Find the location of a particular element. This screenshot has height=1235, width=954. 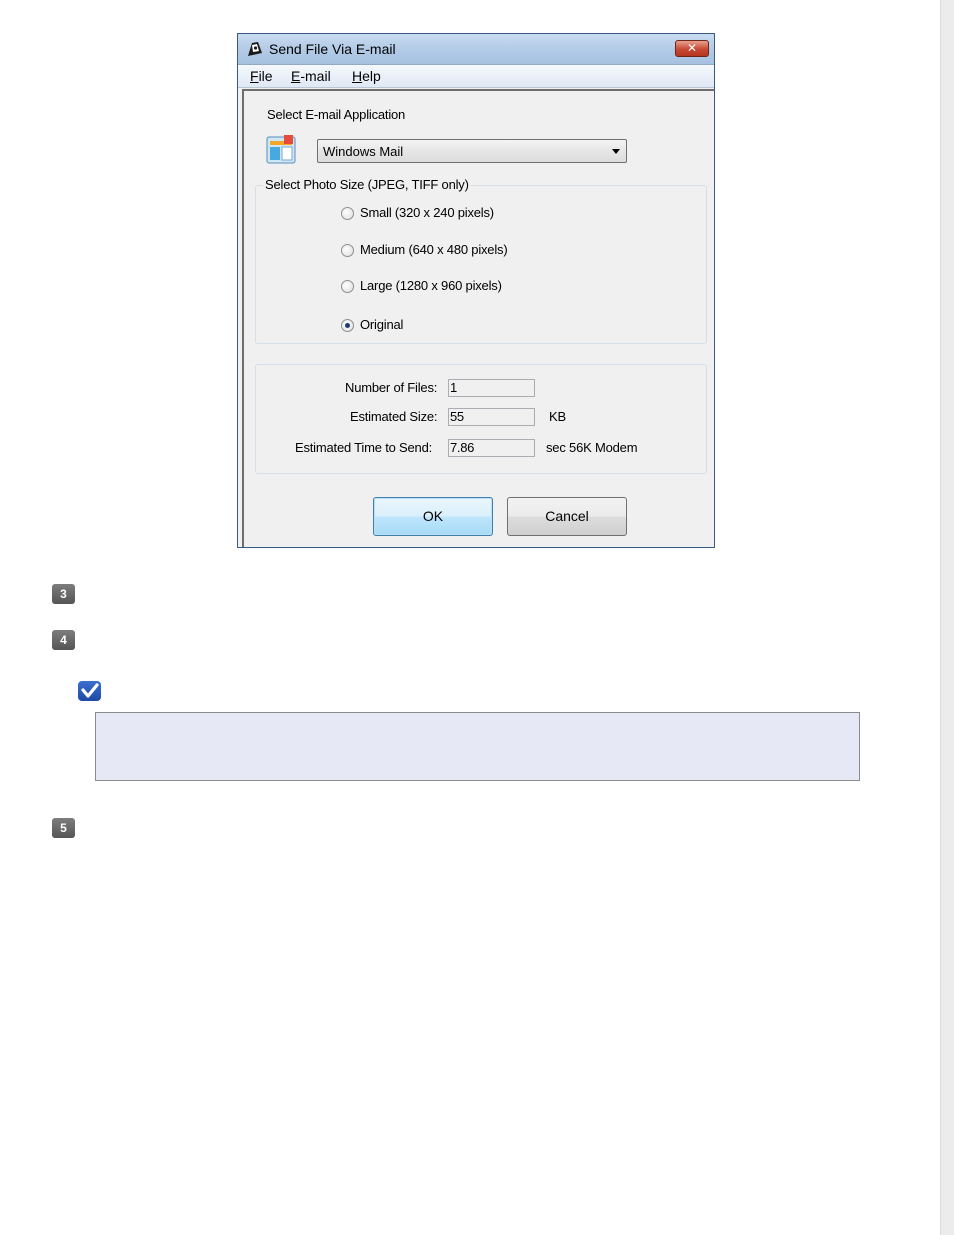

radio-small-label: Small (320 x 240 pixels) is located at coordinates (427, 212).